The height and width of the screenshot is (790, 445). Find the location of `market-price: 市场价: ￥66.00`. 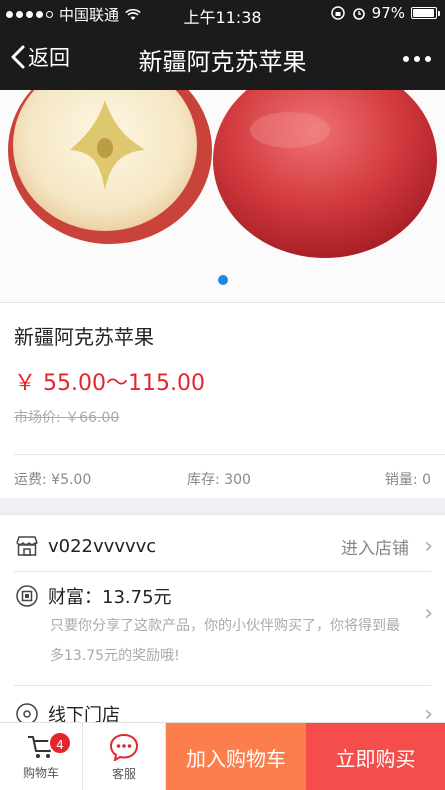

market-price: 市场价: ￥66.00 is located at coordinates (67, 418).